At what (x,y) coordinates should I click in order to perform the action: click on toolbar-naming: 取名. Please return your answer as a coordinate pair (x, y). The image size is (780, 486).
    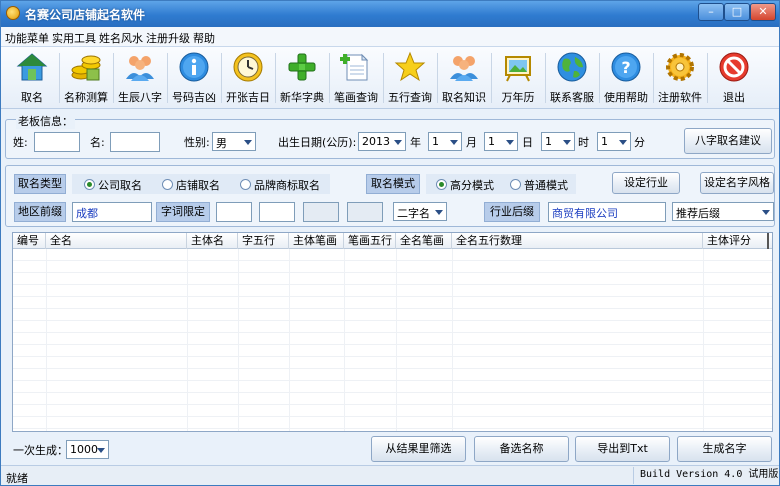
    Looking at the image, I should click on (32, 78).